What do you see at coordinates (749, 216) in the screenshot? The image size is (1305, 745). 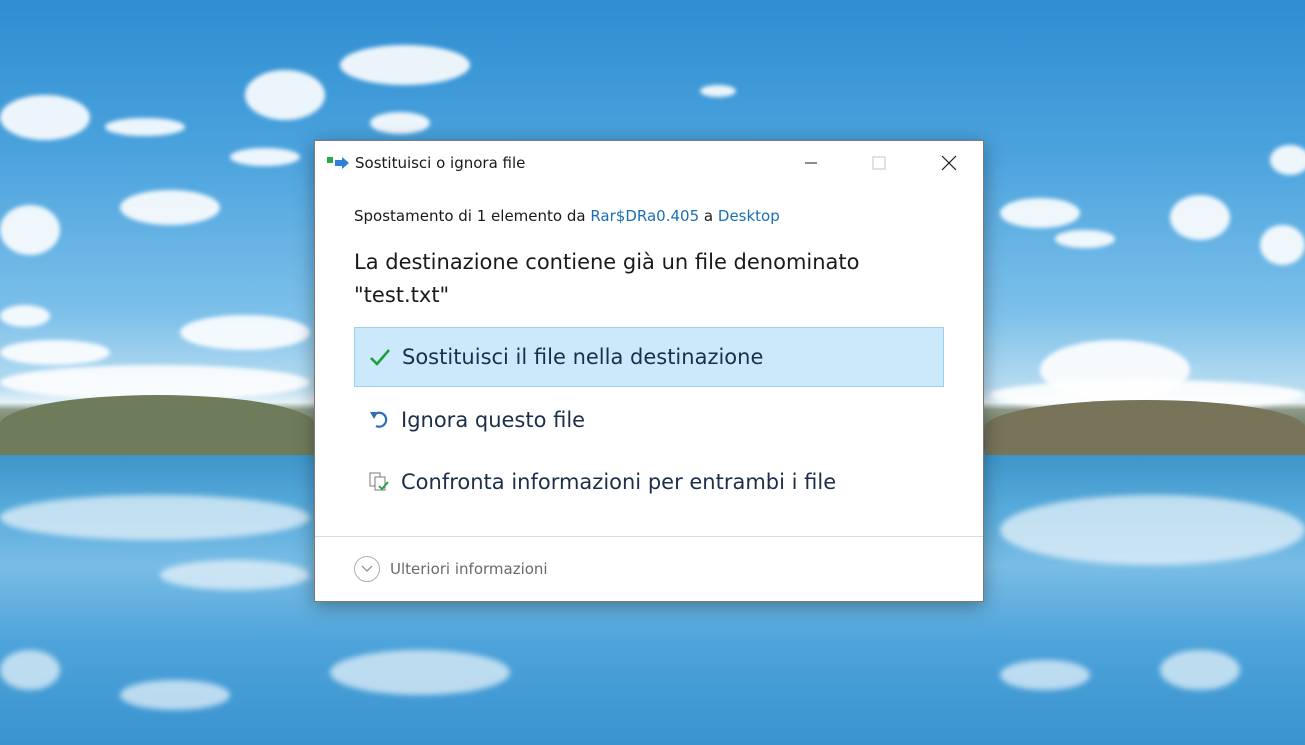 I see `destination-folder-link: Desktop` at bounding box center [749, 216].